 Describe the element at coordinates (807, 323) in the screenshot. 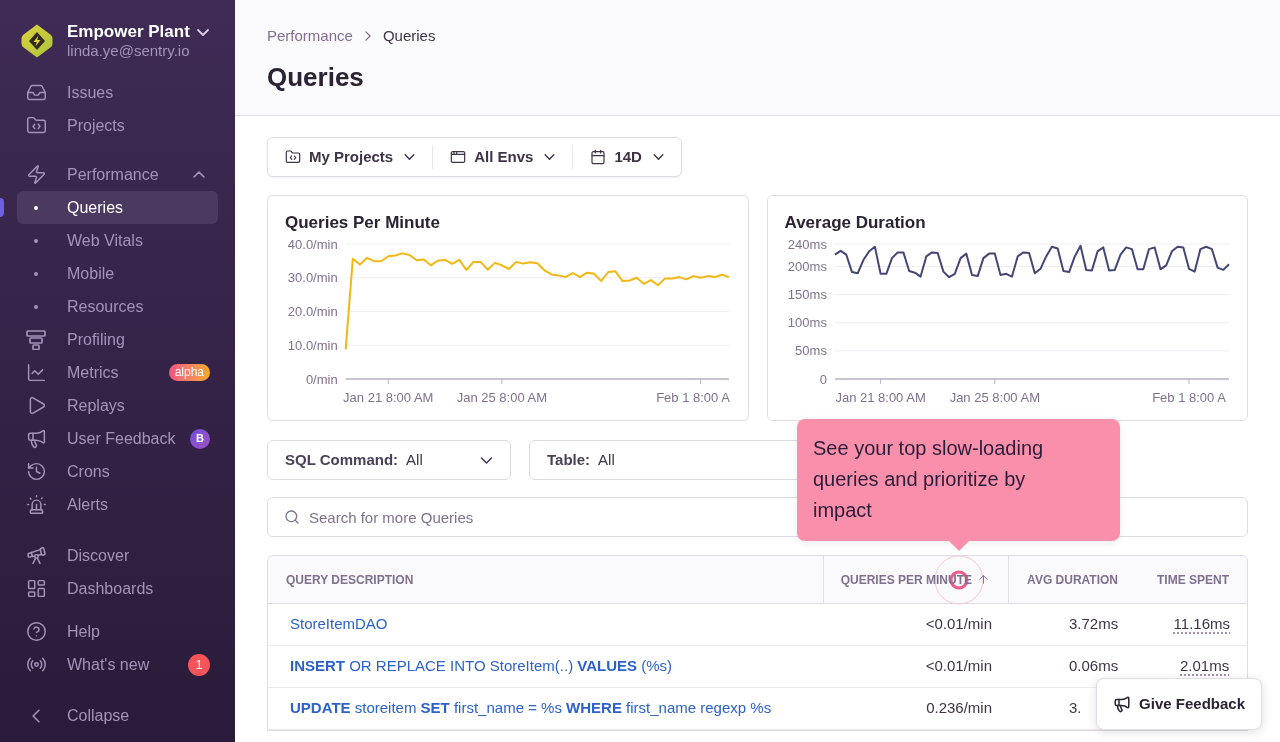

I see `axis-label: 100ms` at that location.